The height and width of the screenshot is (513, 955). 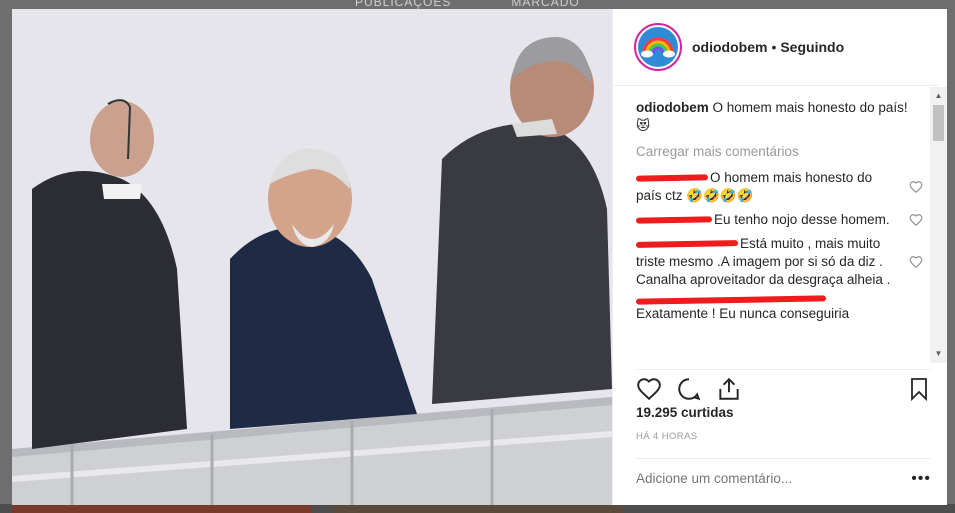 What do you see at coordinates (649, 389) in the screenshot?
I see `heart-icon` at bounding box center [649, 389].